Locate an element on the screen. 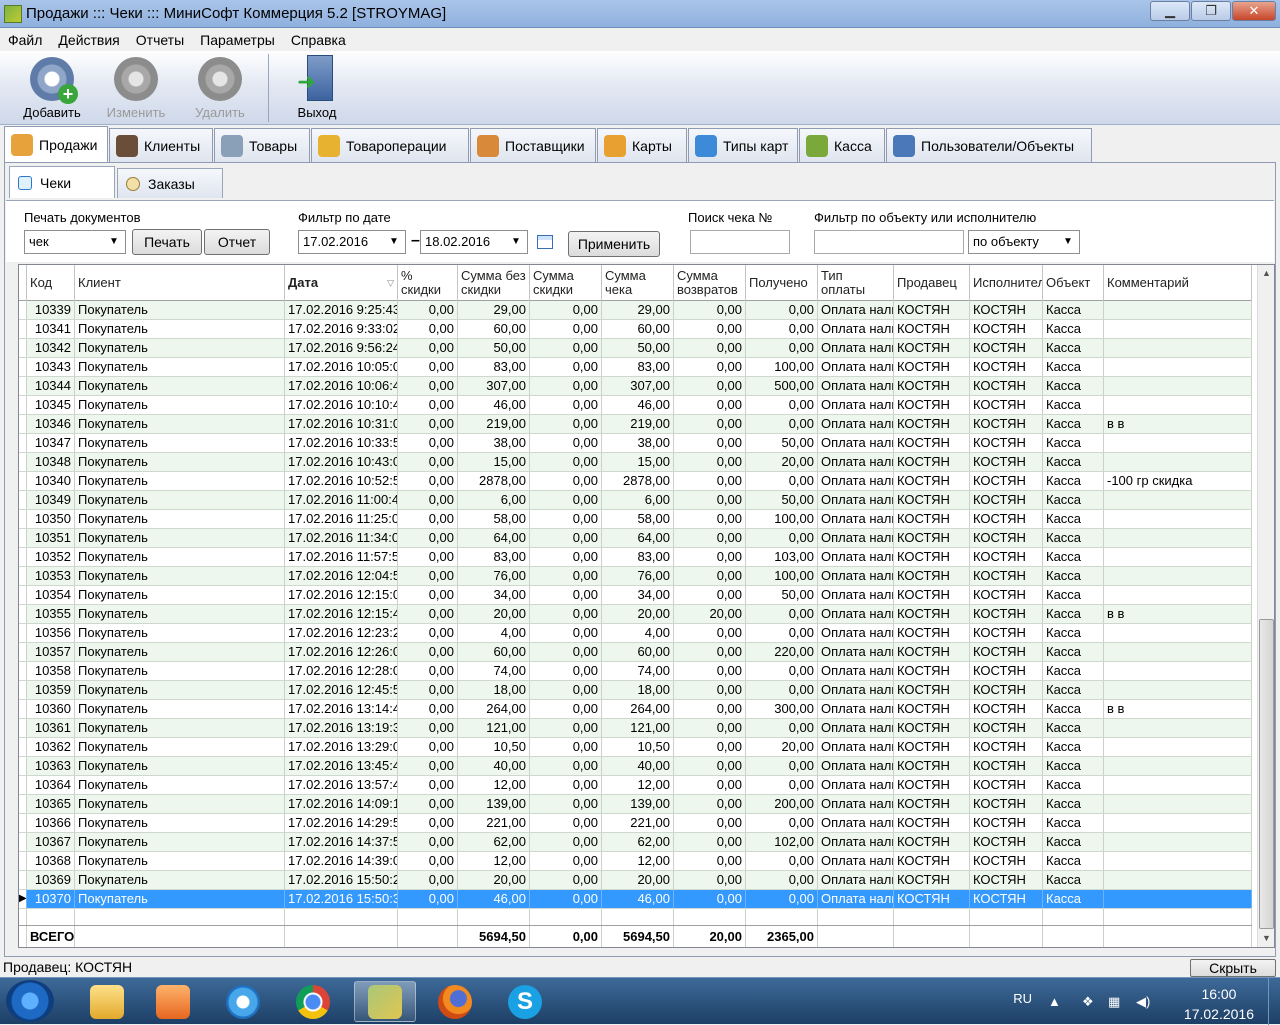 Image resolution: width=1280 pixels, height=1025 pixels. volume-icon: ◀) is located at coordinates (1144, 1001).